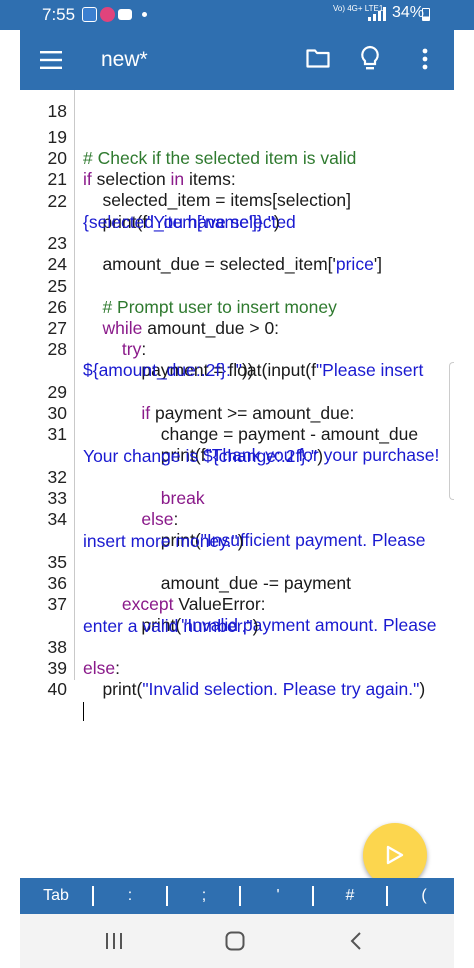 Image resolution: width=474 pixels, height=968 pixels. I want to click on code-line: 30 change = payment - amount_due, so click(237, 413).